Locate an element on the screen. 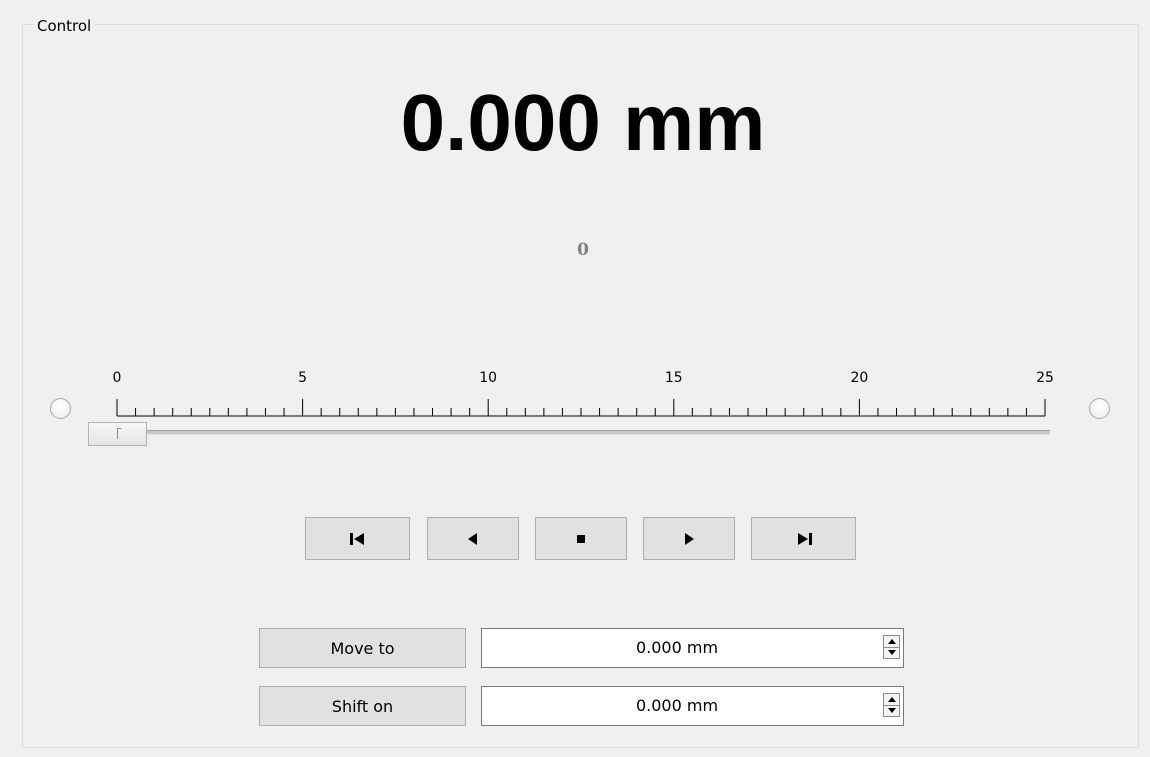  shift-on-value: 0.000 mm is located at coordinates (677, 706).